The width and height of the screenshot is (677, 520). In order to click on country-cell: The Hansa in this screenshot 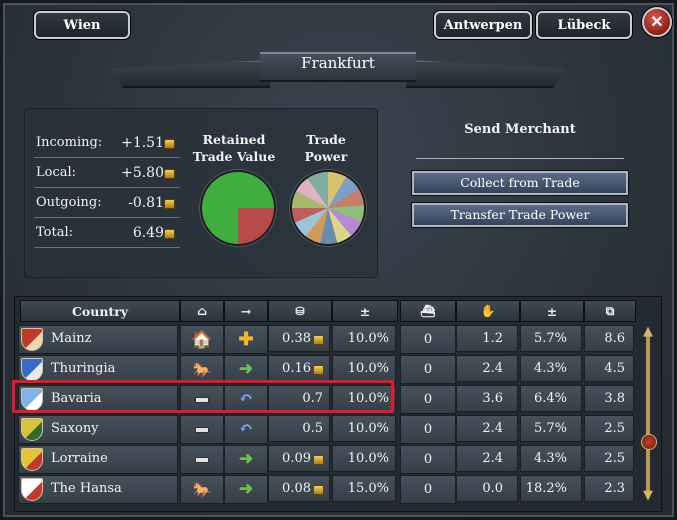, I will do `click(98, 489)`.